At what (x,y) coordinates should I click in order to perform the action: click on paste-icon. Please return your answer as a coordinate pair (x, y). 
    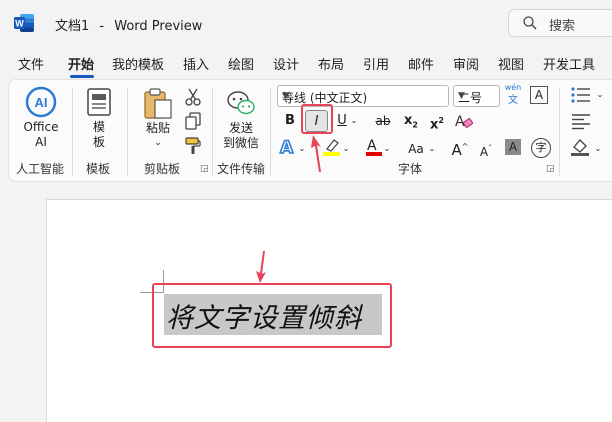
    Looking at the image, I should click on (158, 103).